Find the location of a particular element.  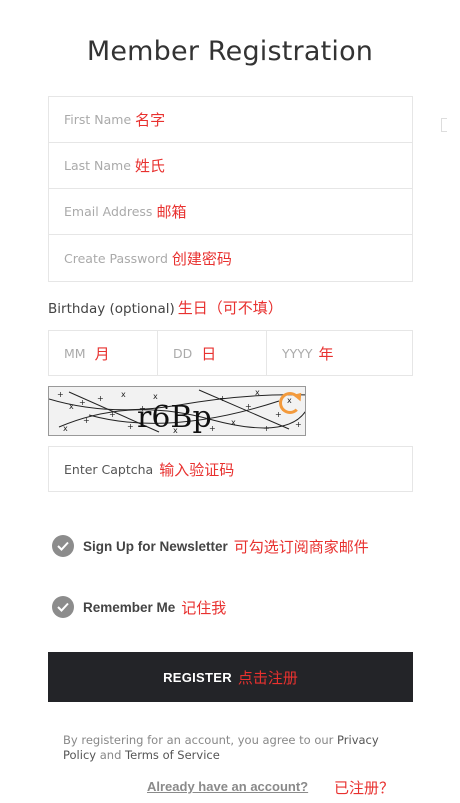

register-label: REGISTER is located at coordinates (197, 677).